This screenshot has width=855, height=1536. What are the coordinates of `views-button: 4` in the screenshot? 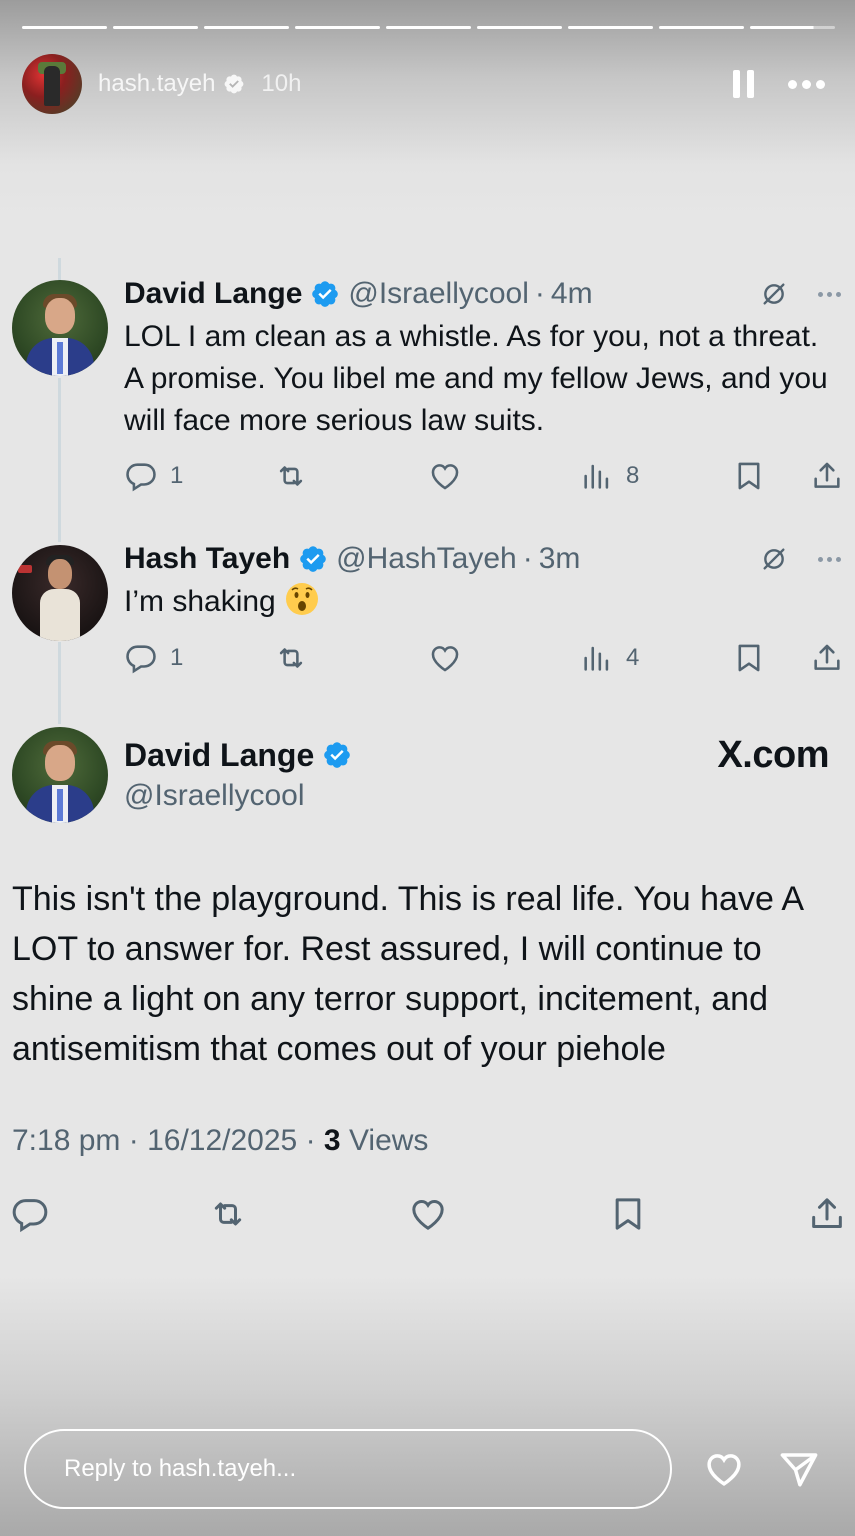 It's located at (609, 658).